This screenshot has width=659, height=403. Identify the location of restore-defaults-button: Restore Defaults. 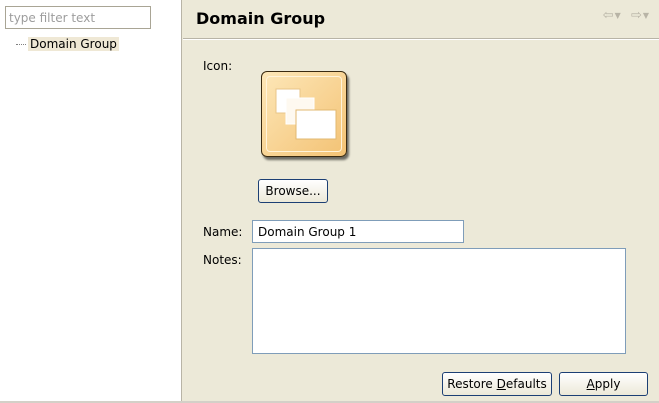
(497, 384).